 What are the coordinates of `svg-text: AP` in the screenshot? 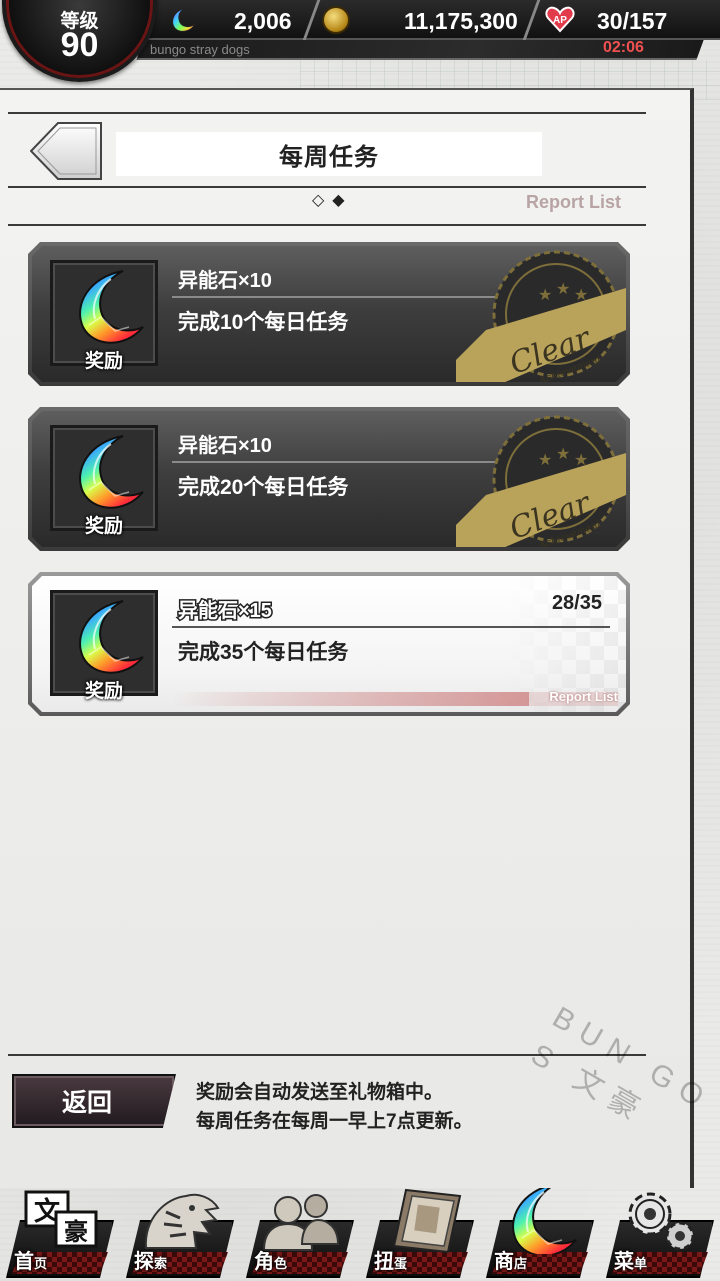 It's located at (560, 20).